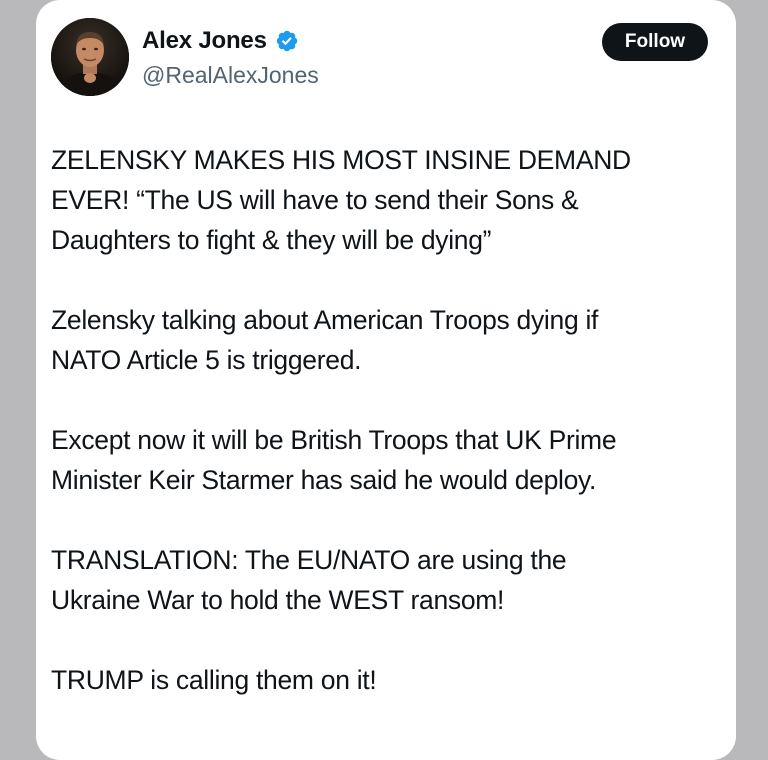  Describe the element at coordinates (278, 600) in the screenshot. I see `post-line: Ukraine War to hold the WEST ransom!` at that location.